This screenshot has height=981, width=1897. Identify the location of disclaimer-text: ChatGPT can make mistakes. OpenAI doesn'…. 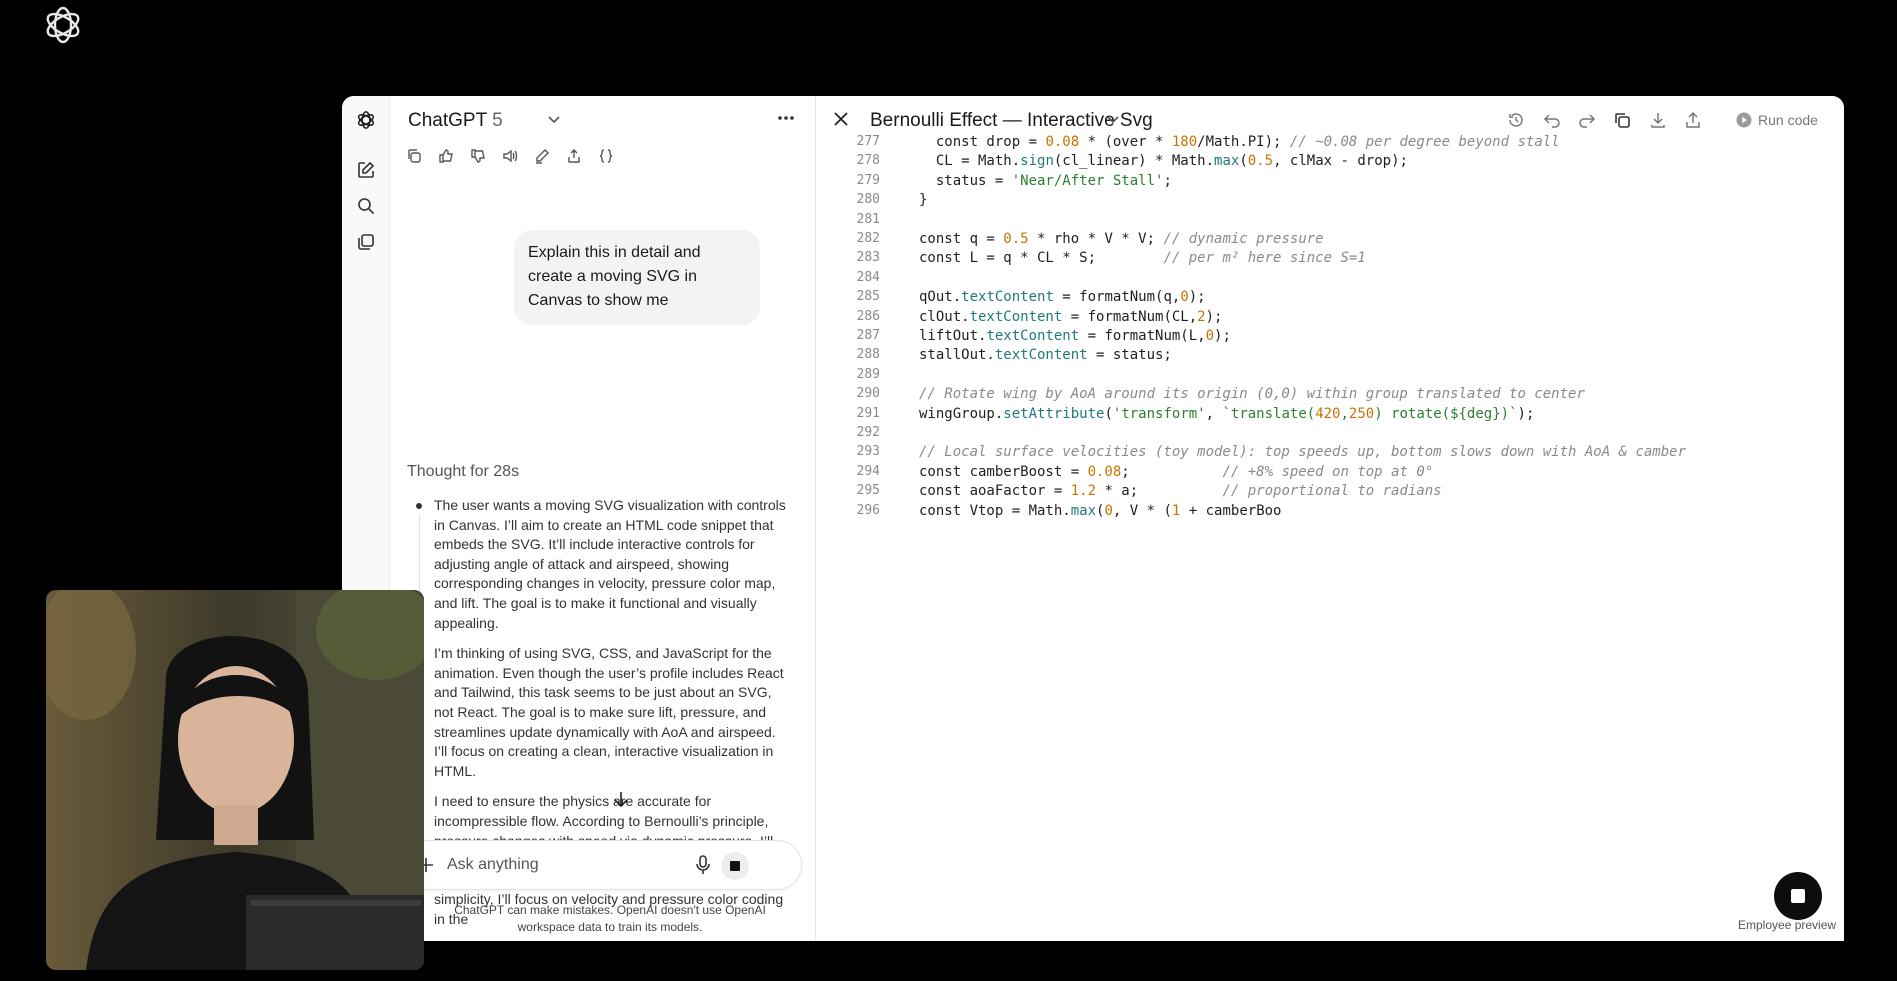
(610, 918).